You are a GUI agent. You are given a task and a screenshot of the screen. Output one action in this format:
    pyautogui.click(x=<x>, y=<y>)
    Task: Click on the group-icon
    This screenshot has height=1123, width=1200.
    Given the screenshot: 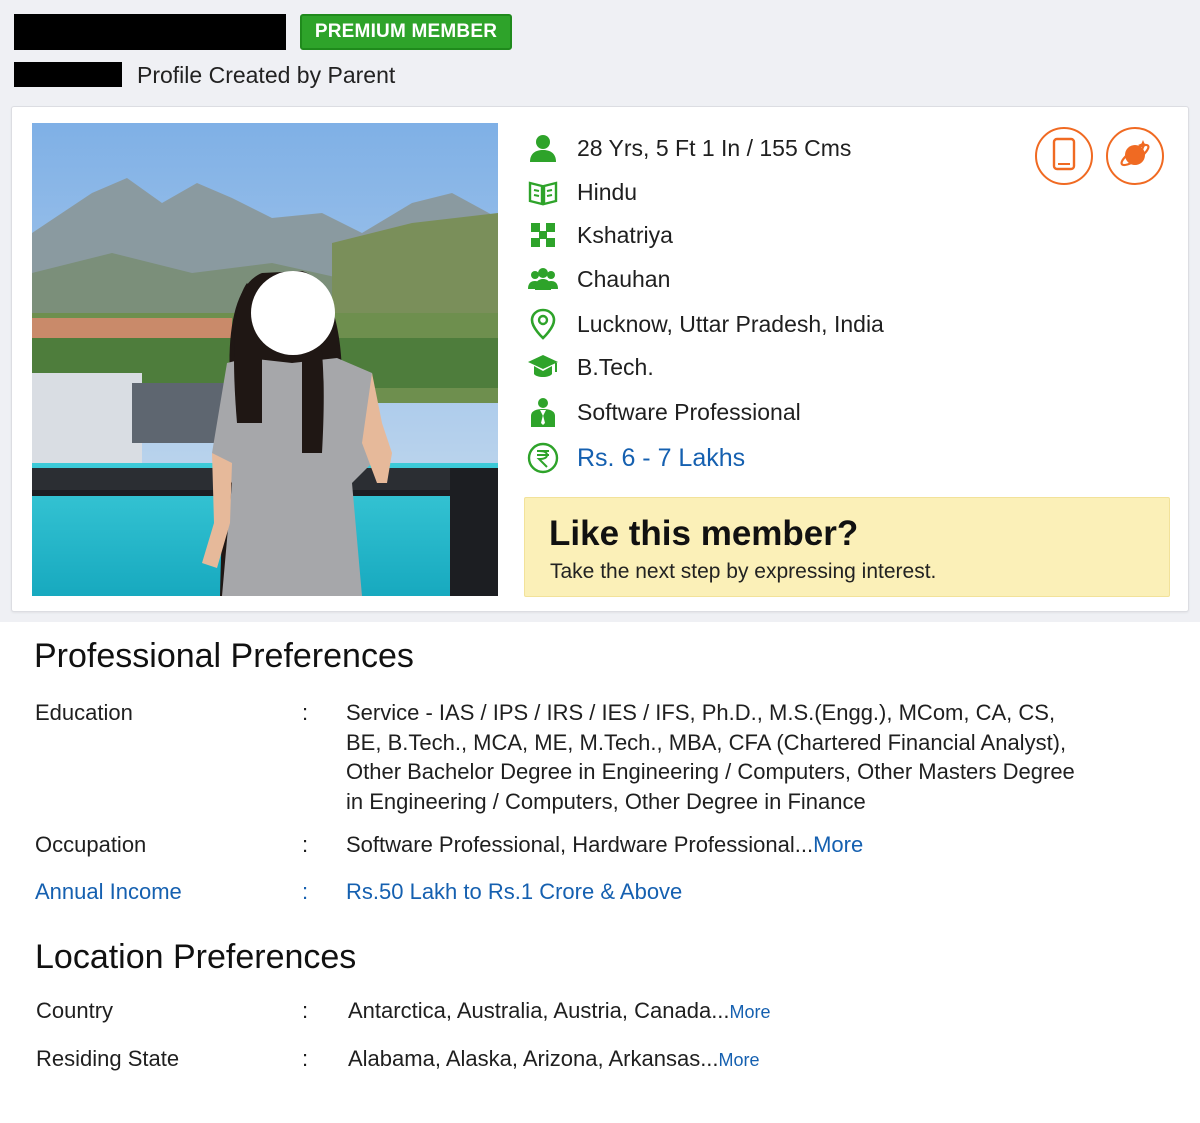 What is the action you would take?
    pyautogui.click(x=543, y=279)
    